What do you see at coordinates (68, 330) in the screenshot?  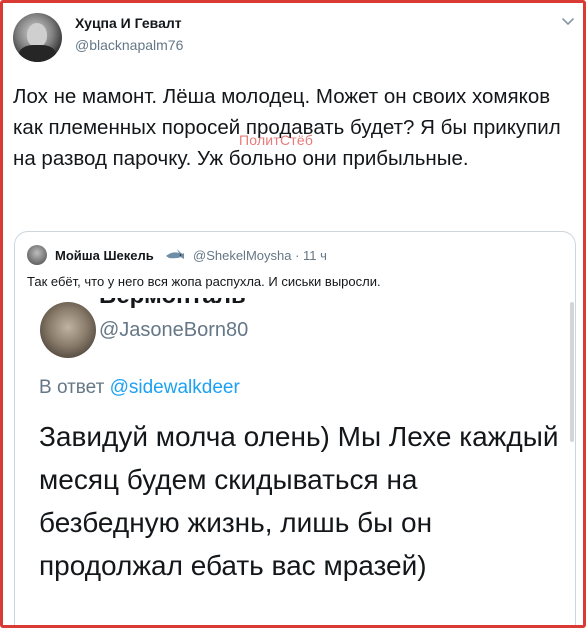 I see `screenshot-avatar` at bounding box center [68, 330].